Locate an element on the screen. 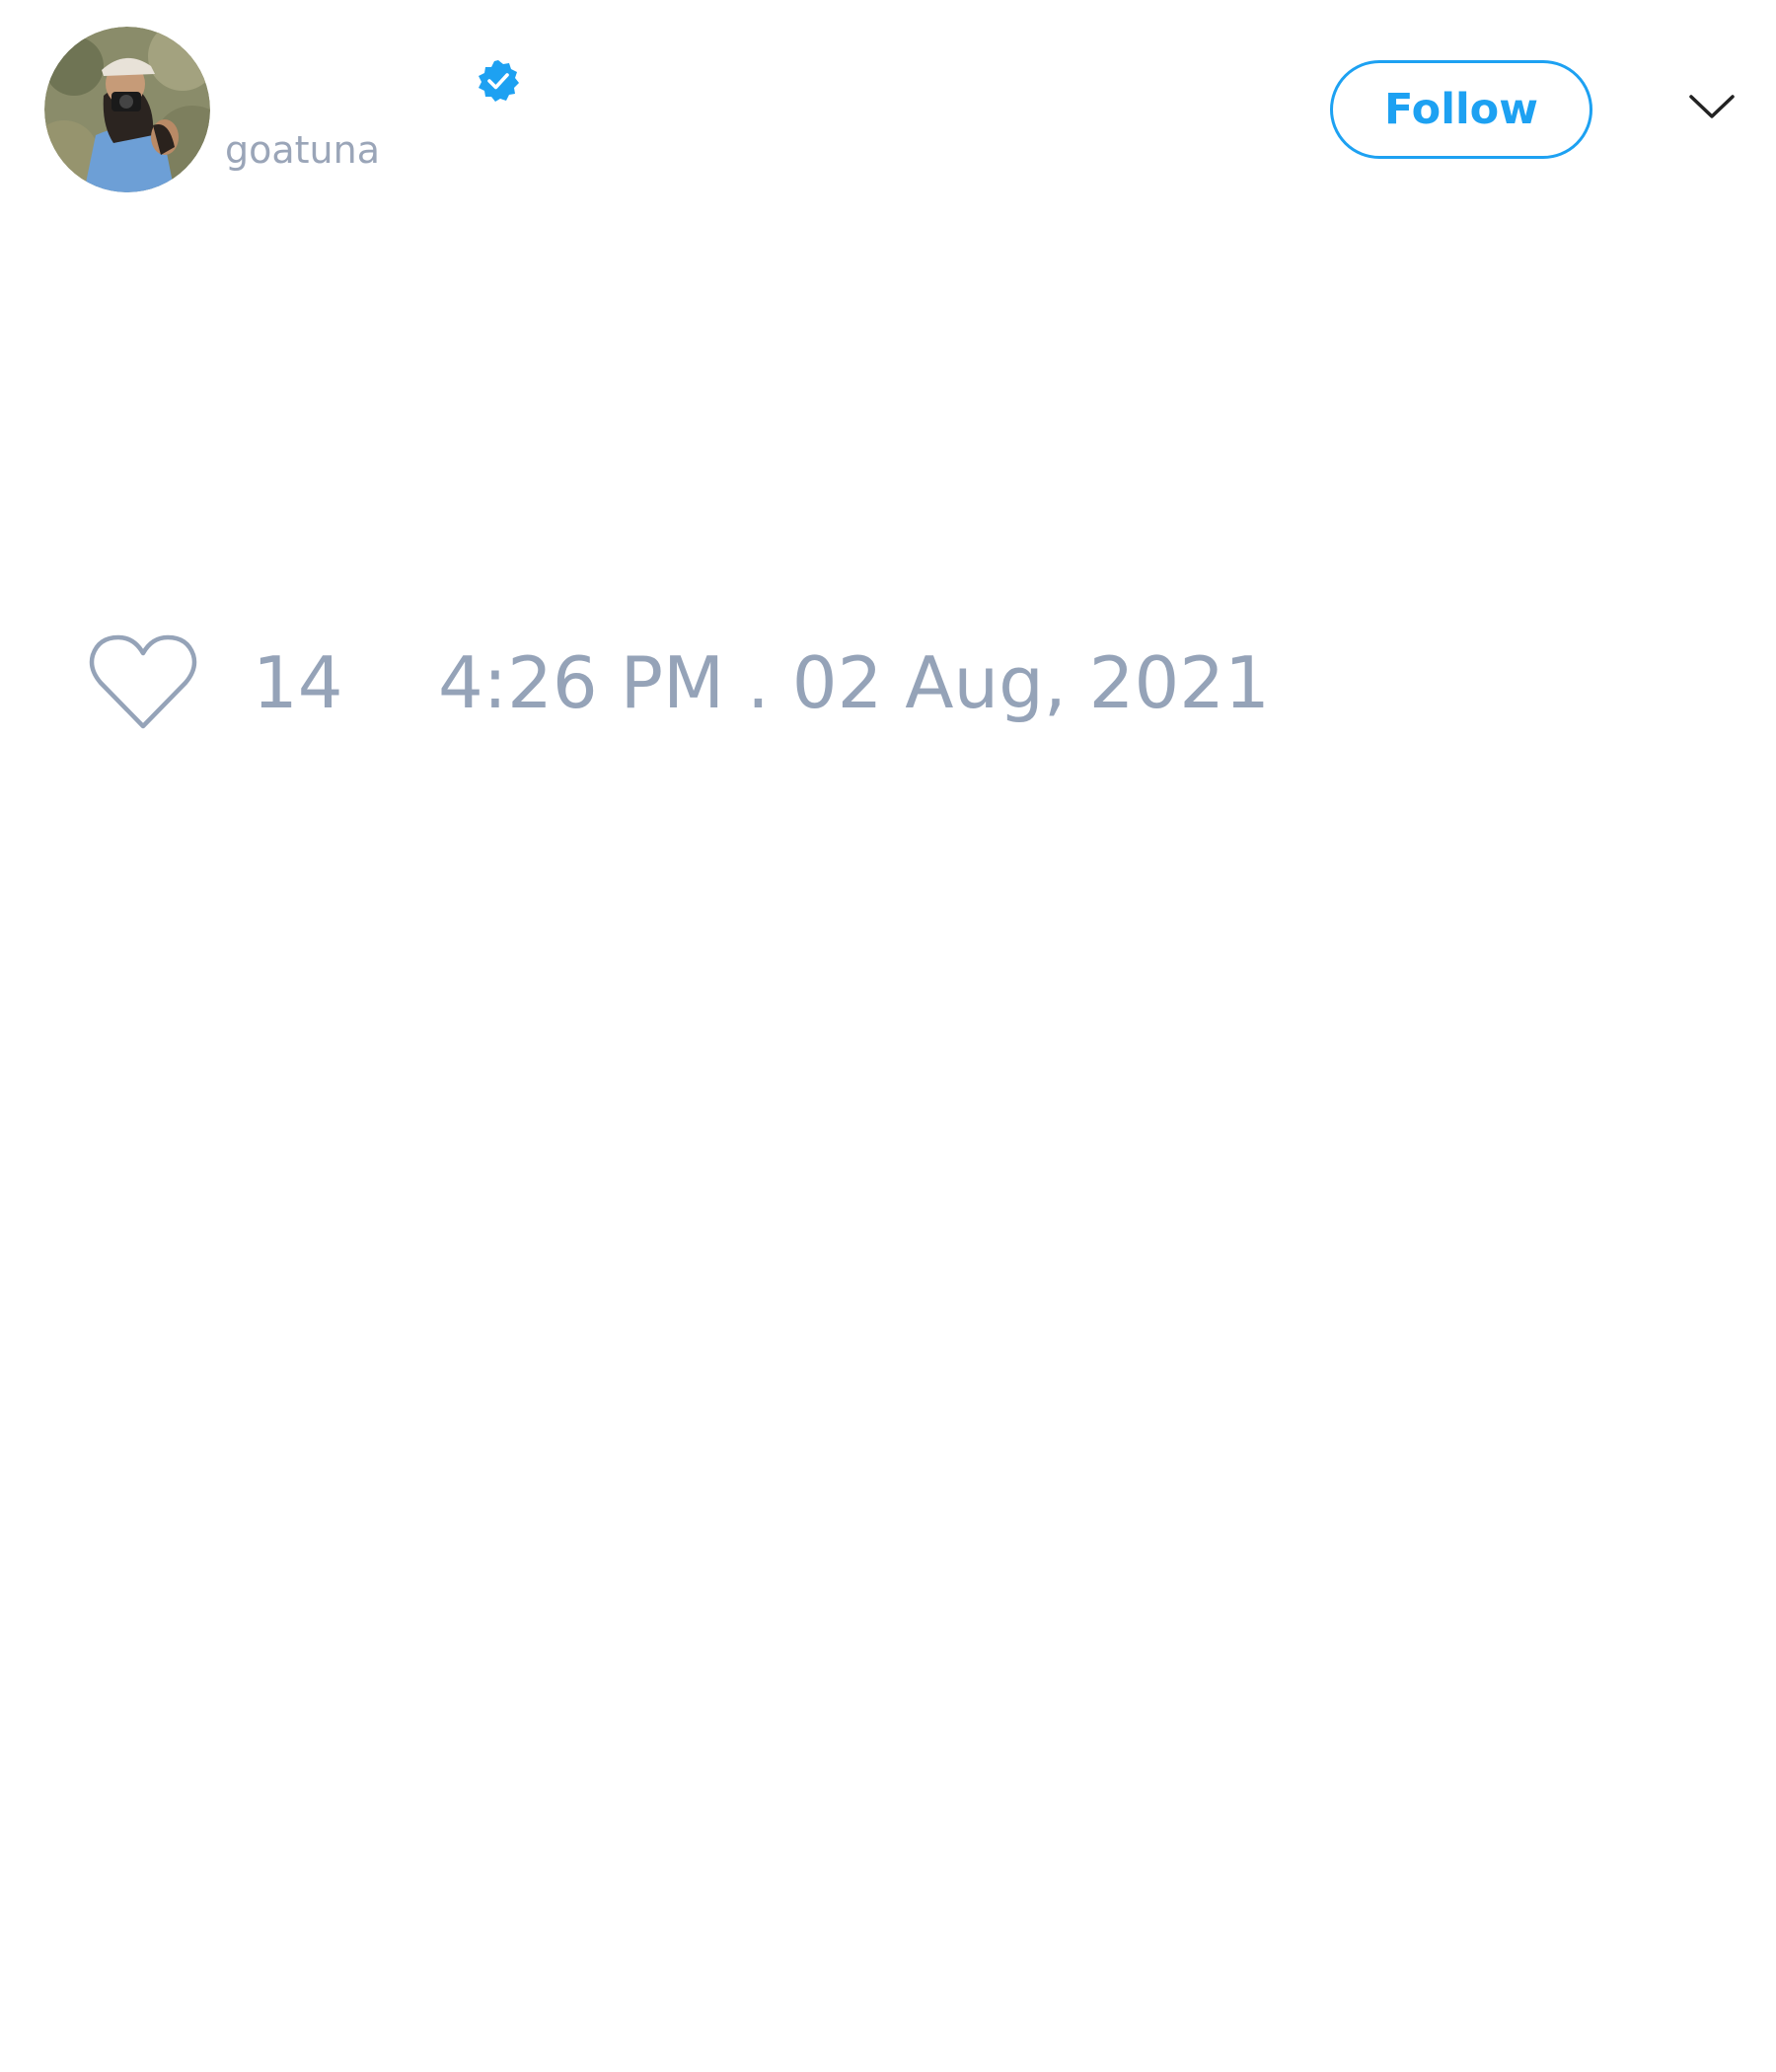 The width and height of the screenshot is (1776, 2072). avatar-photo is located at coordinates (127, 110).